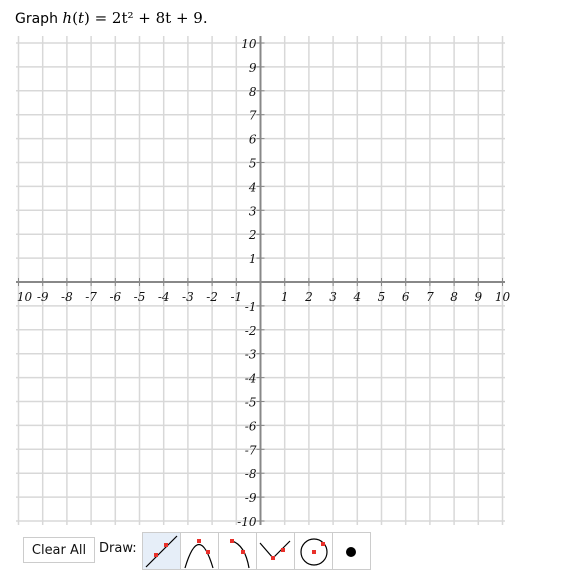 The width and height of the screenshot is (588, 586). What do you see at coordinates (333, 297) in the screenshot?
I see `x-tick-label: 3` at bounding box center [333, 297].